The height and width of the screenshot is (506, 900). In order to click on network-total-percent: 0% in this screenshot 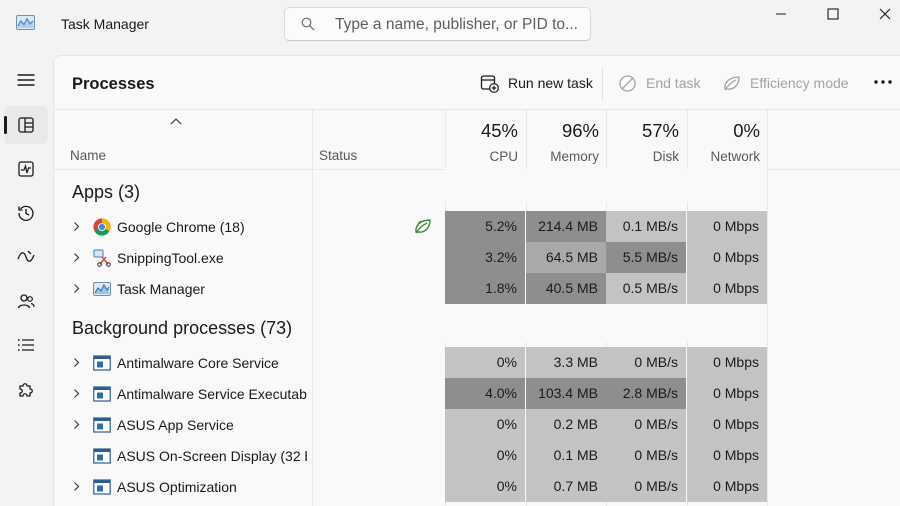, I will do `click(746, 130)`.